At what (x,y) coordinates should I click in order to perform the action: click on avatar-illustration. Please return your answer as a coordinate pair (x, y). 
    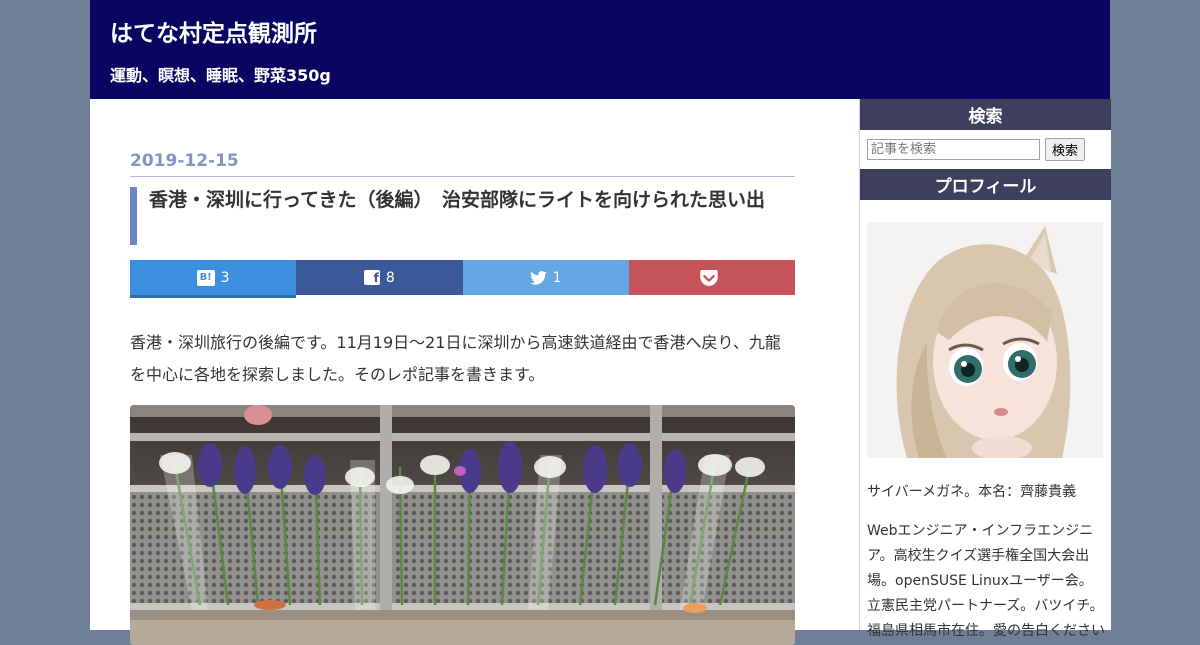
    Looking at the image, I should click on (985, 341).